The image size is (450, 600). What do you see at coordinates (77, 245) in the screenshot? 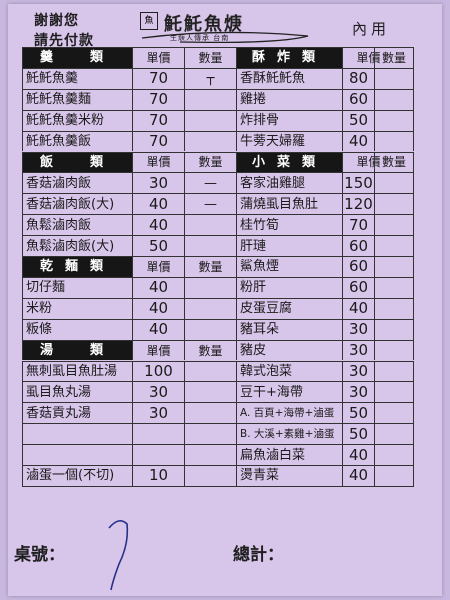
I see `rice-item-name: 魚鬆滷肉飯(大)` at bounding box center [77, 245].